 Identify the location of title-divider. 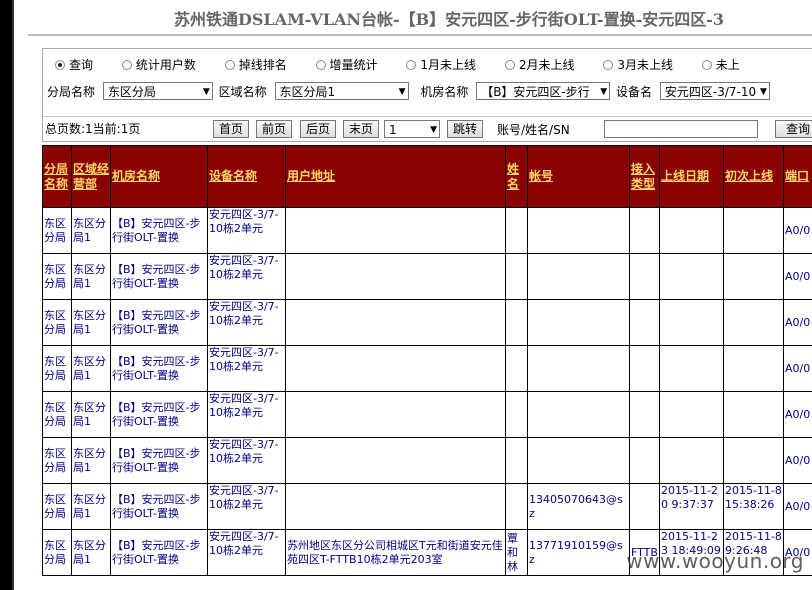
(420, 35).